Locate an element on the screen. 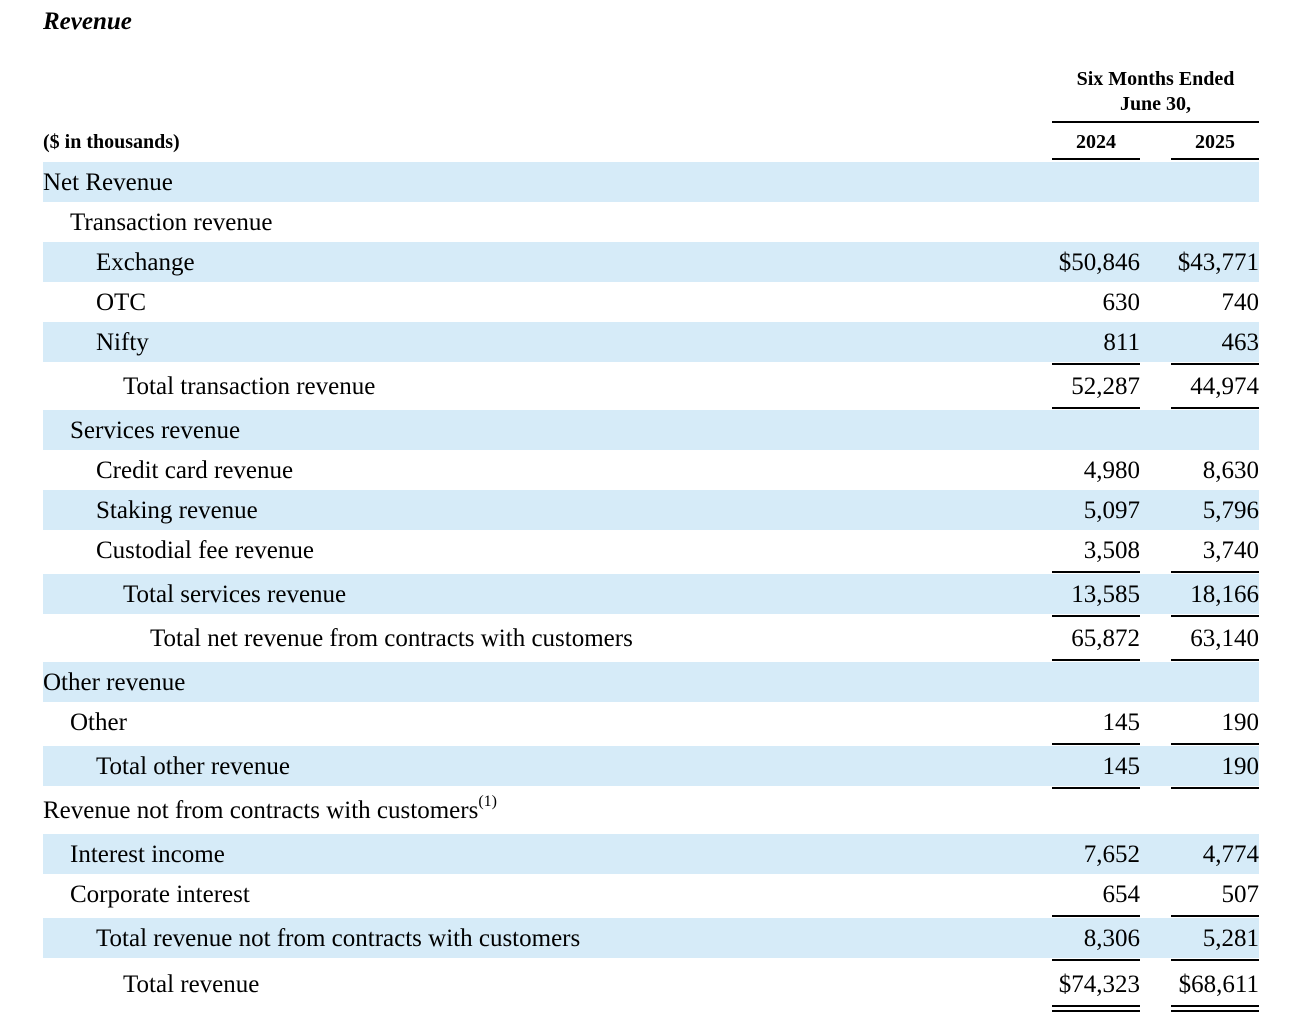 This screenshot has width=1304, height=1022. row-label: Total revenue is located at coordinates (191, 985).